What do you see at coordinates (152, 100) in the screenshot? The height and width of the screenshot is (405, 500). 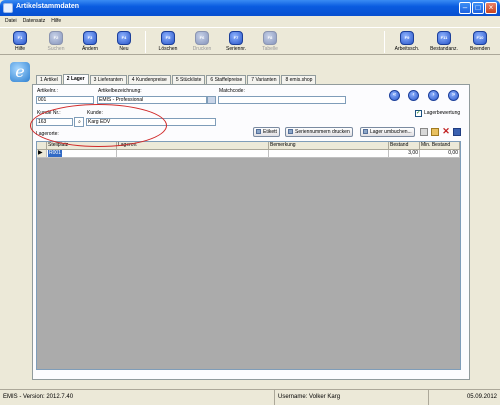 I see `bezeichnung-field: EMIS - Professional` at bounding box center [152, 100].